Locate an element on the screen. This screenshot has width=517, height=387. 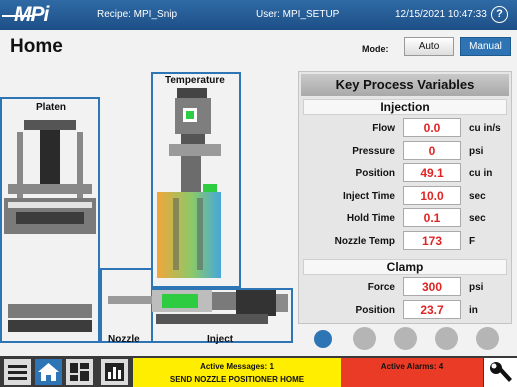
pressure-row: Pressure 0 psi is located at coordinates (405, 151).